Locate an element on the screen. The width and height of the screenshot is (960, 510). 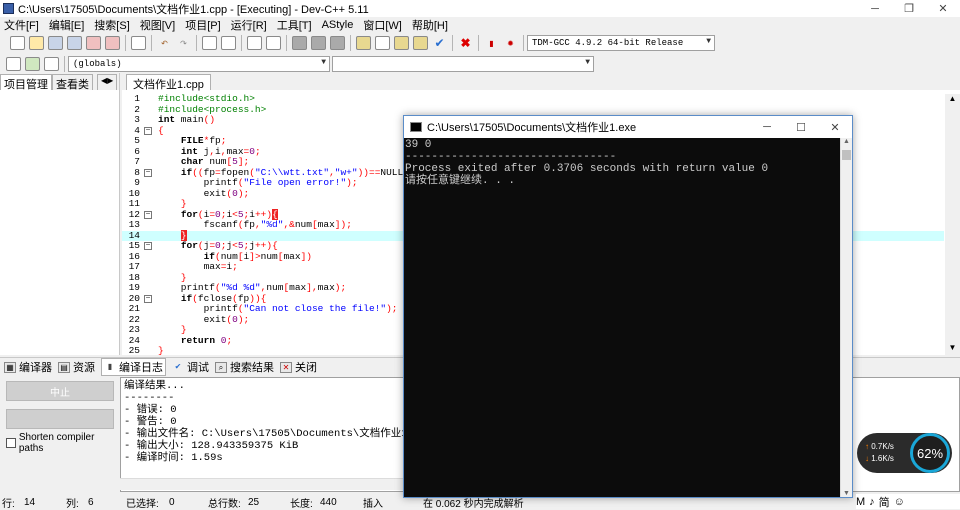
close-all-icon is located at coordinates (112, 43).